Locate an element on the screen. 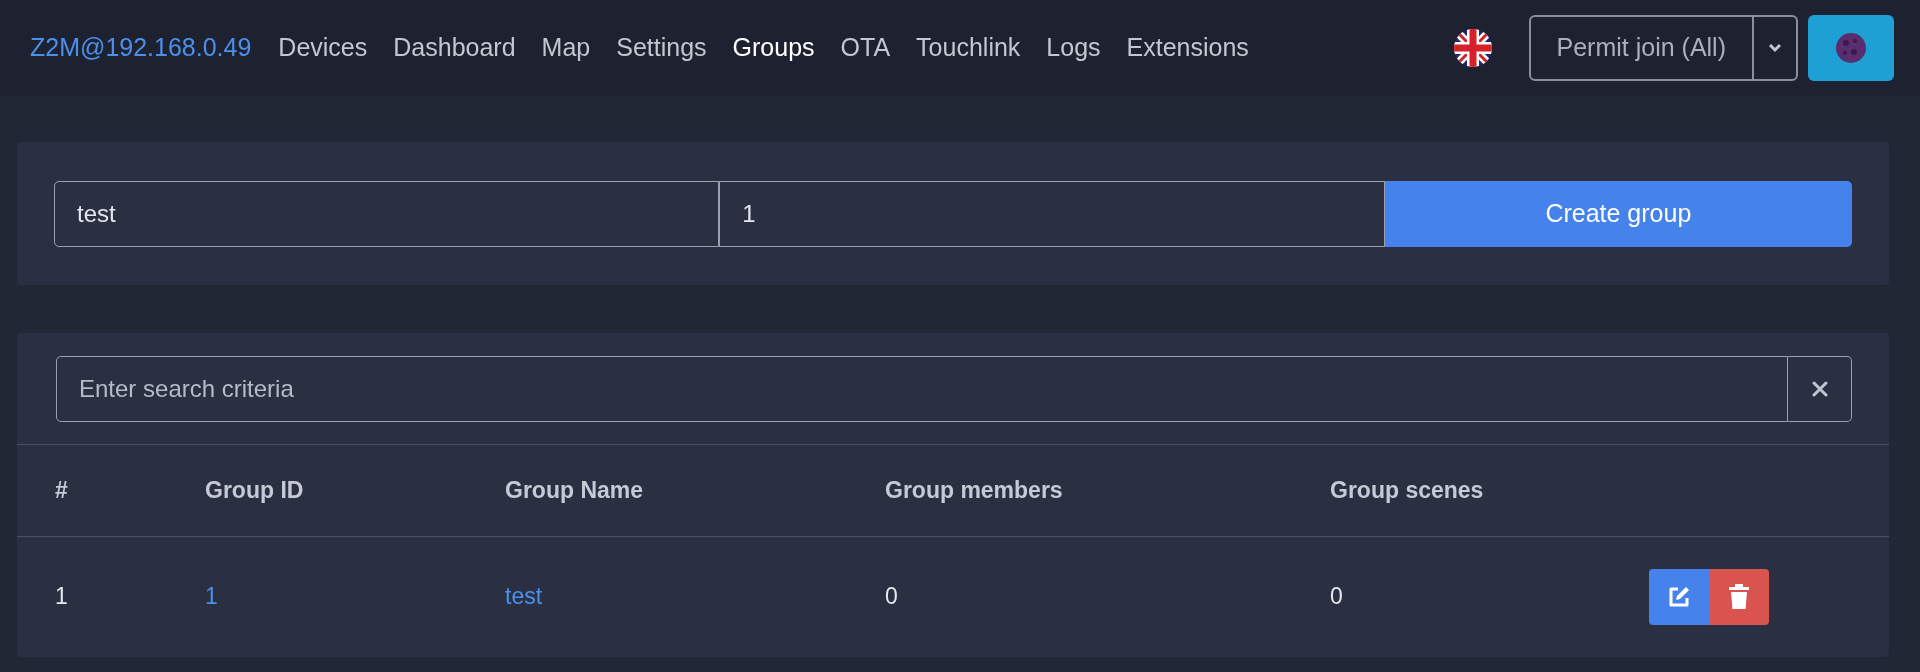 This screenshot has width=1920, height=672. clear-button is located at coordinates (1820, 389).